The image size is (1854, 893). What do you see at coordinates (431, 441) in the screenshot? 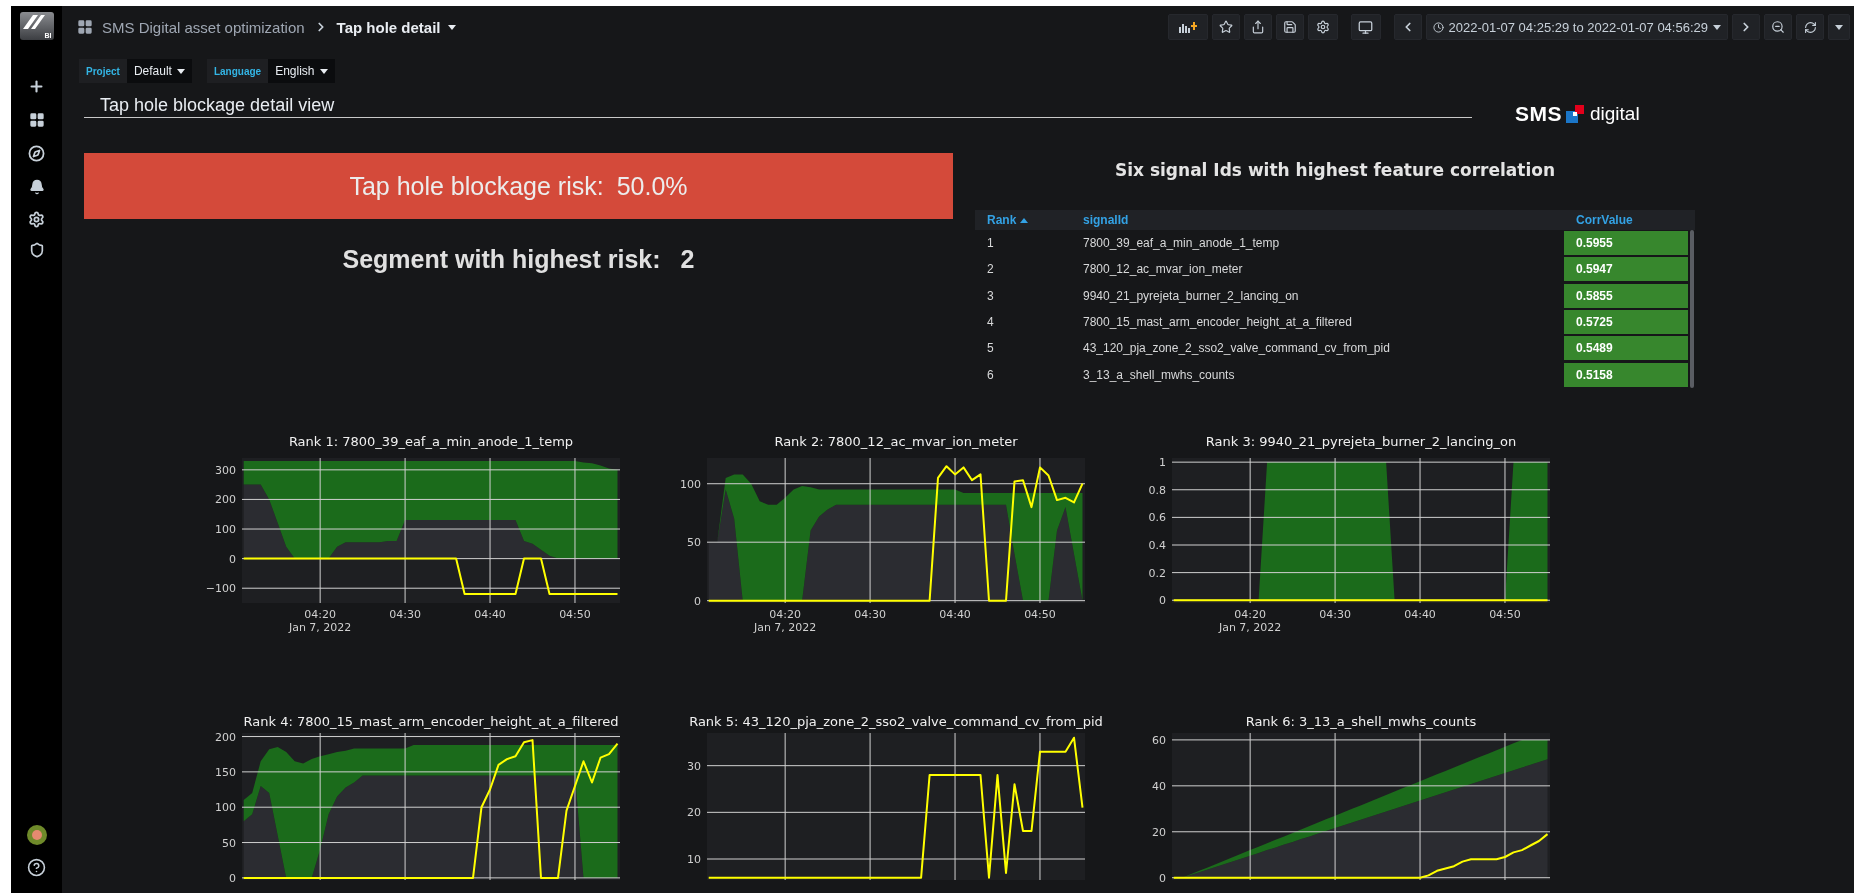
I see `chart-title: Rank 1: 7800_39_eaf_a_min_anode_1_temp` at bounding box center [431, 441].